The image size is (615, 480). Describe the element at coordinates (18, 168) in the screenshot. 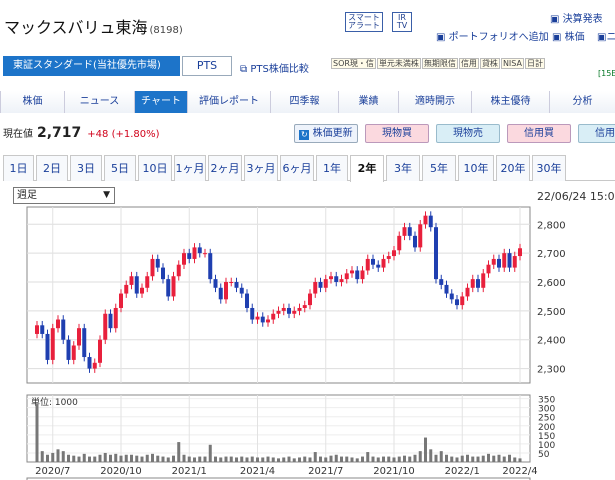

I see `period-tab: 1日` at that location.